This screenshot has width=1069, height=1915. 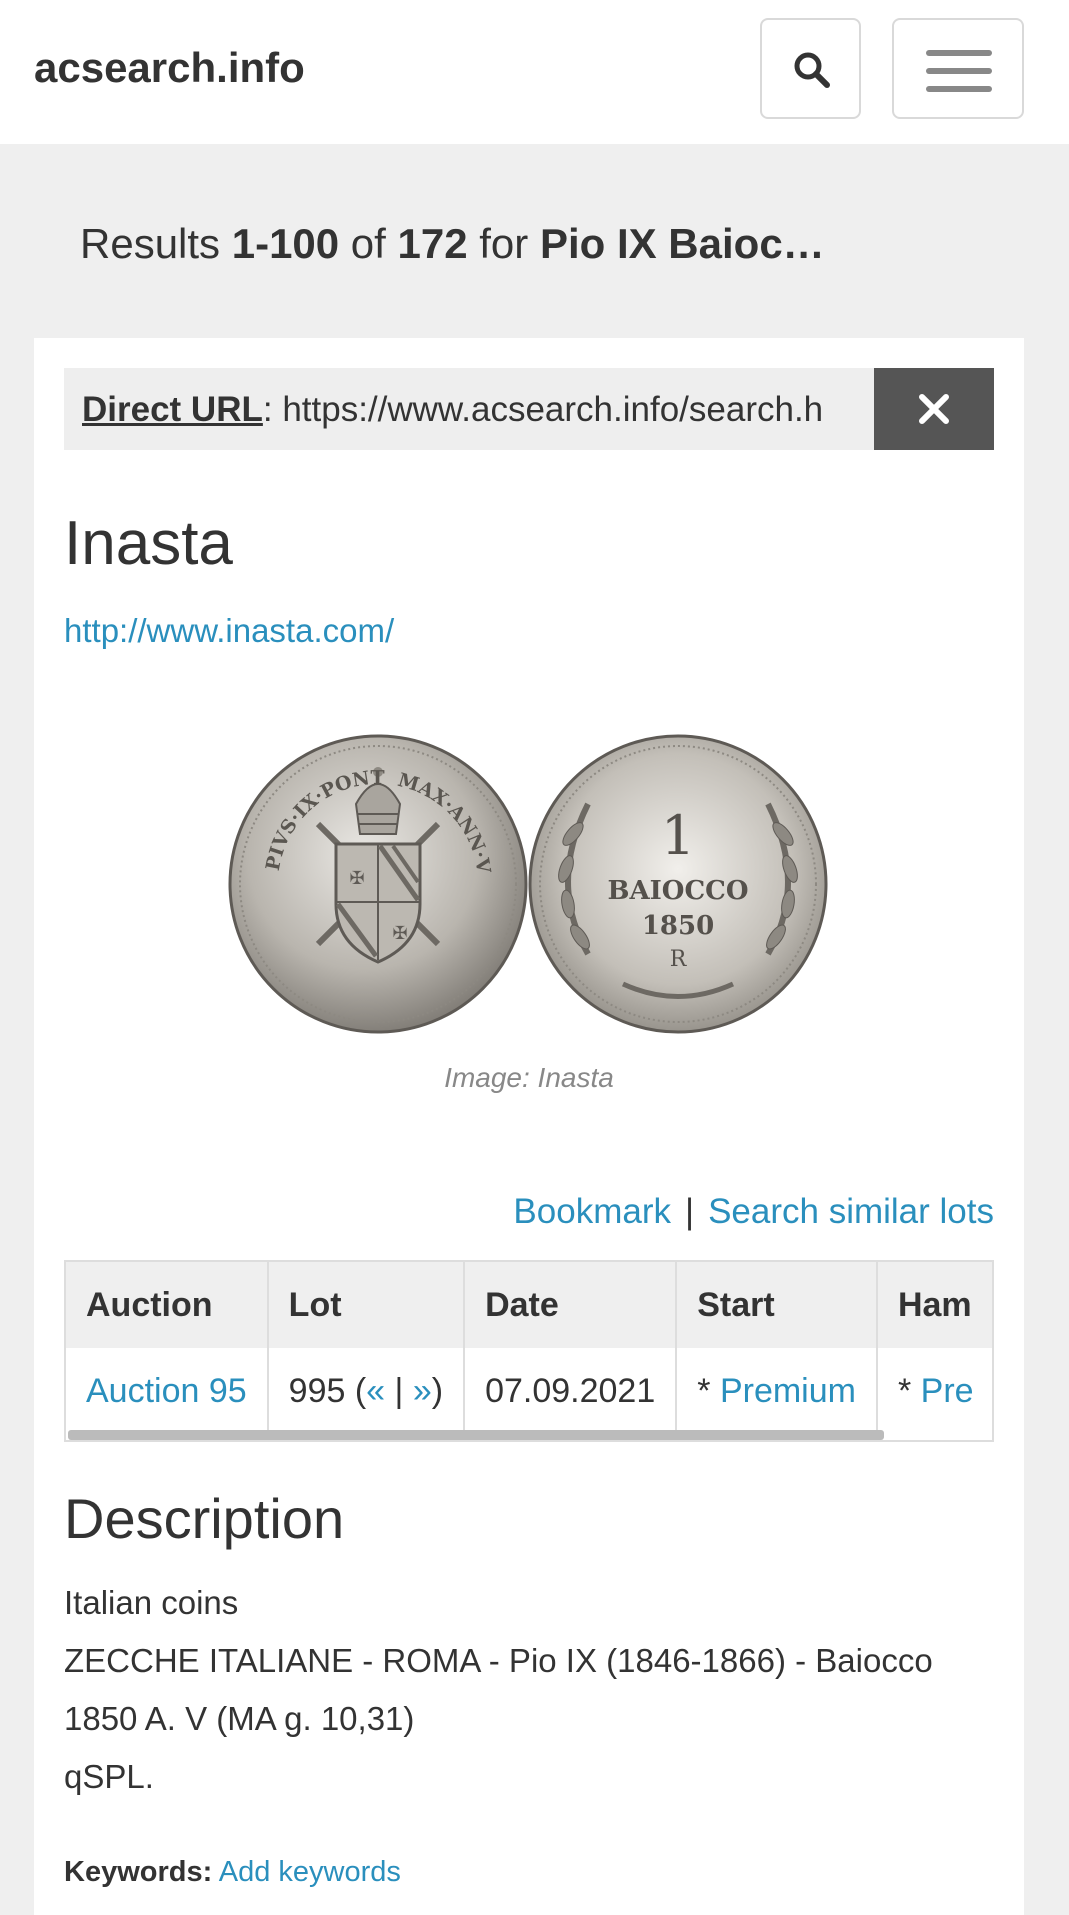 What do you see at coordinates (148, 543) in the screenshot?
I see `auction-house-name: Inasta` at bounding box center [148, 543].